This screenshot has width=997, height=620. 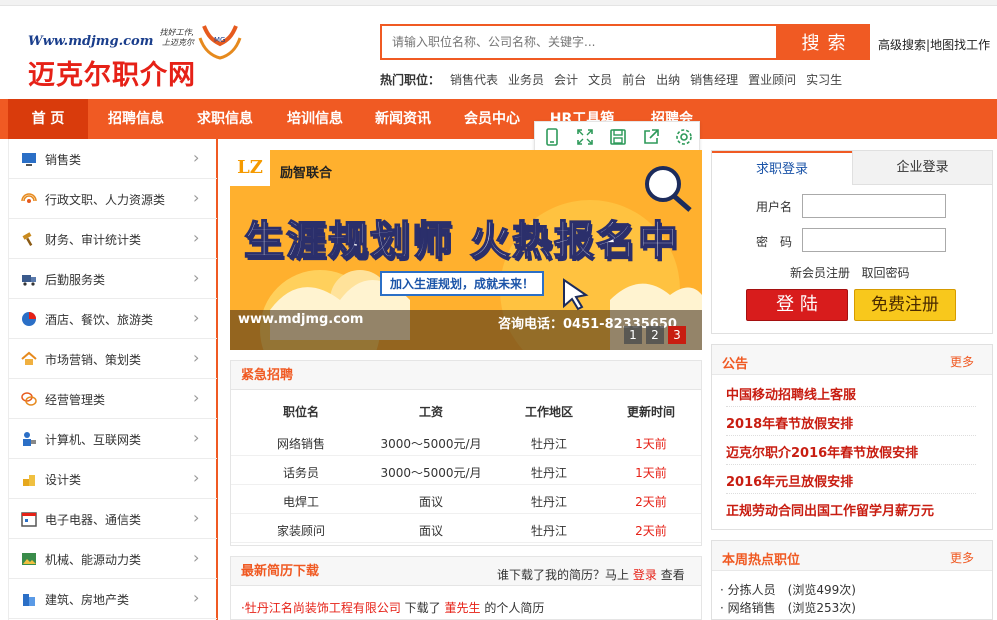 I want to click on category-sales: 销售类 ›, so click(x=113, y=159).